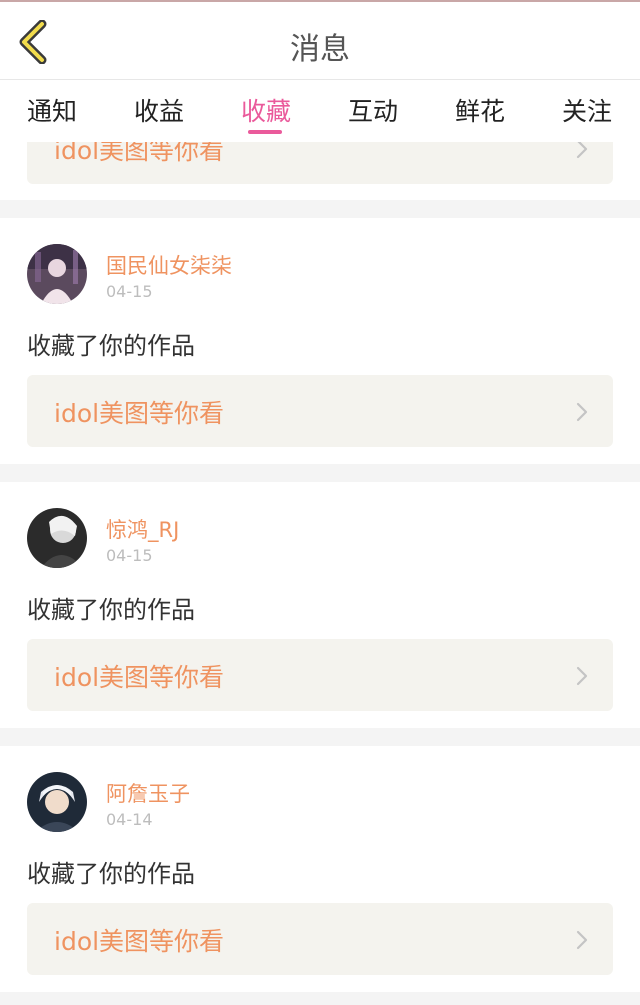 The image size is (640, 1005). Describe the element at coordinates (53, 110) in the screenshot. I see `tab-notifications: 通知` at that location.